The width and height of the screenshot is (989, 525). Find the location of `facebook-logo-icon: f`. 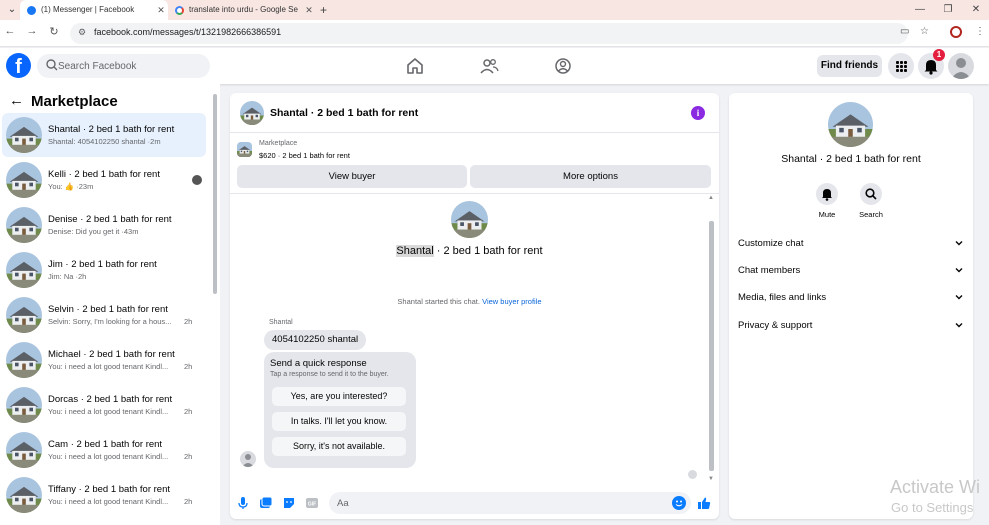

facebook-logo-icon: f is located at coordinates (18, 65).